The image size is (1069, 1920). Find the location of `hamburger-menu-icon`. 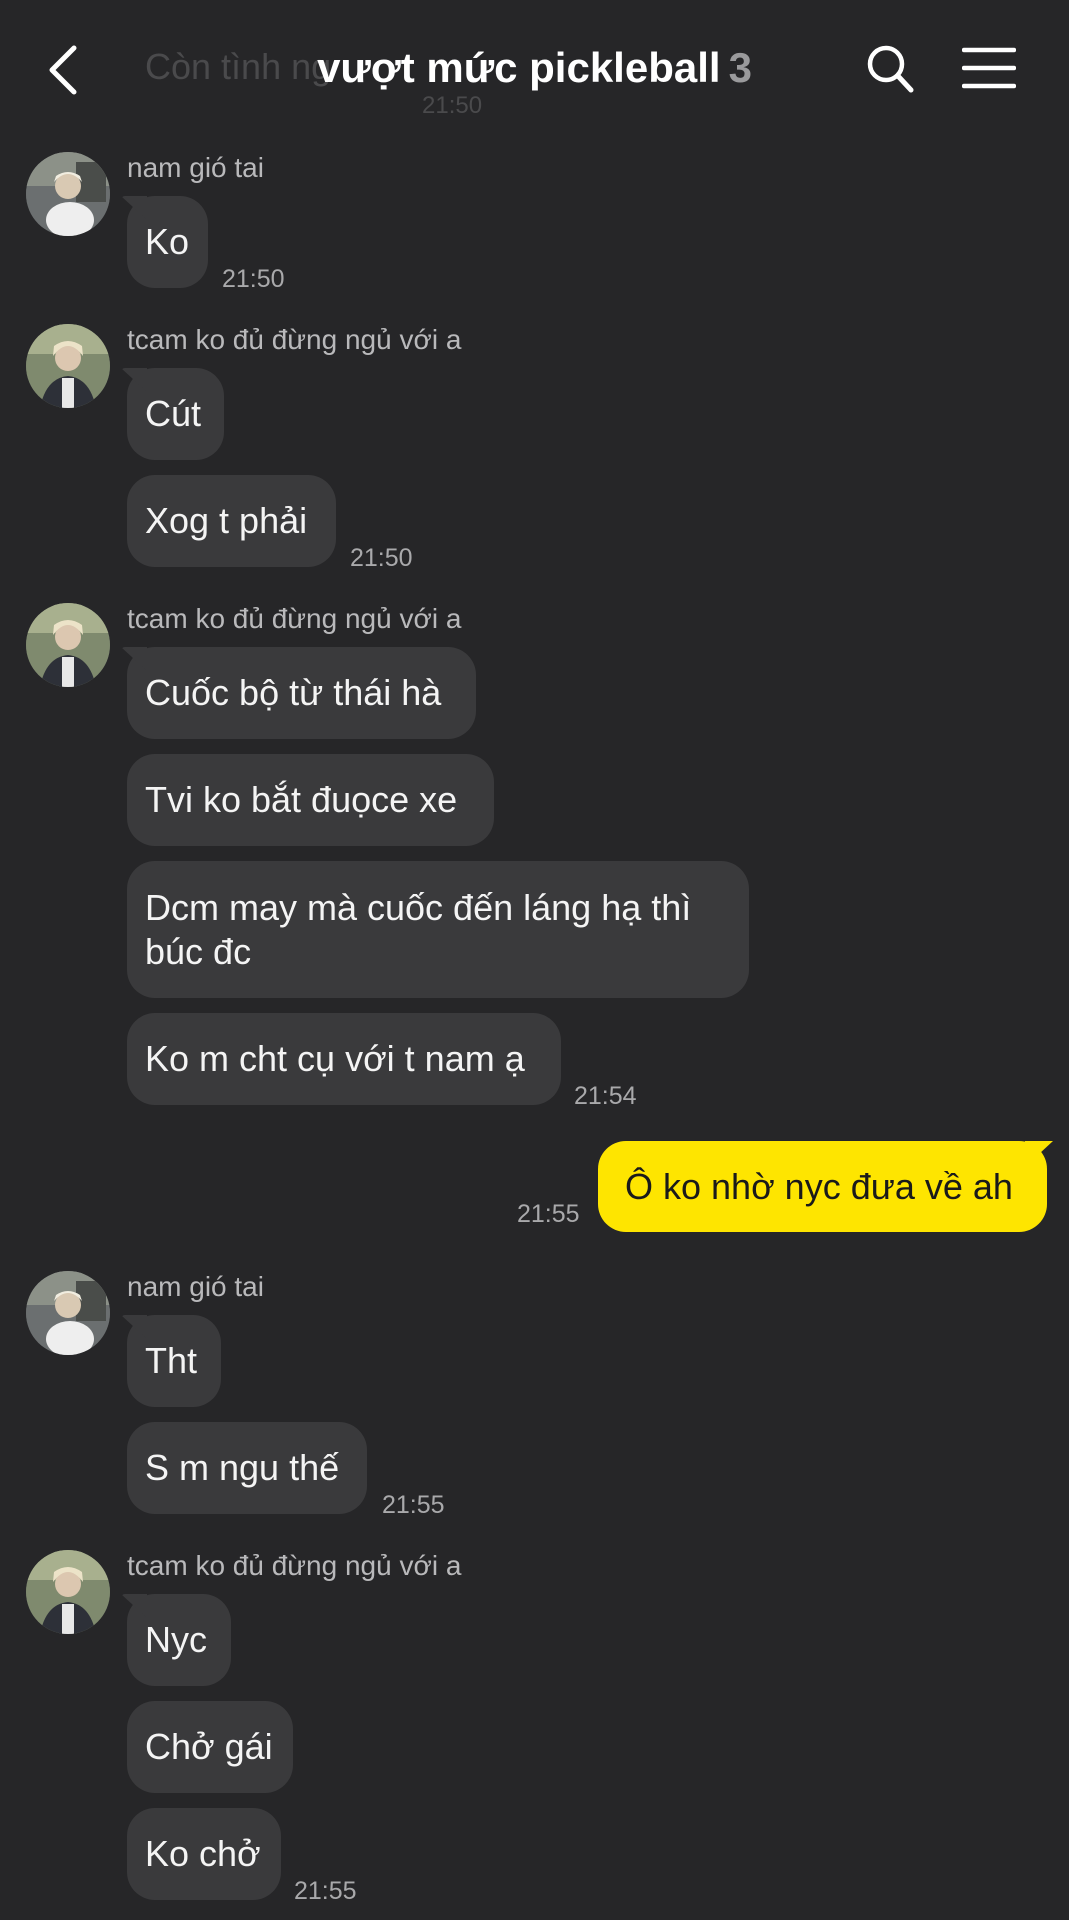

hamburger-menu-icon is located at coordinates (989, 68).